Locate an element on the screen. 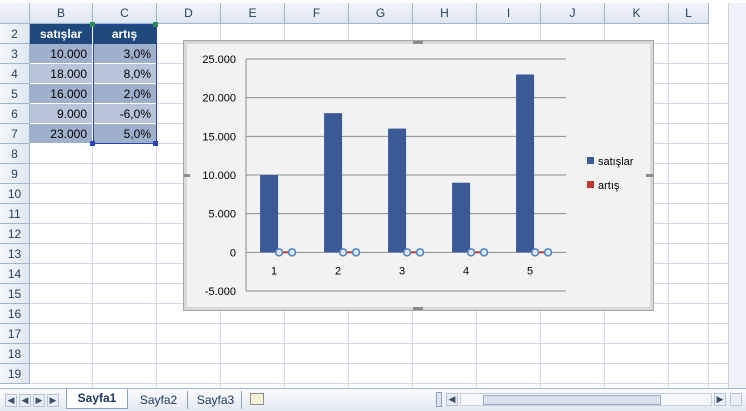 This screenshot has width=746, height=411. next-sheet-icon: ▶ is located at coordinates (39, 400).